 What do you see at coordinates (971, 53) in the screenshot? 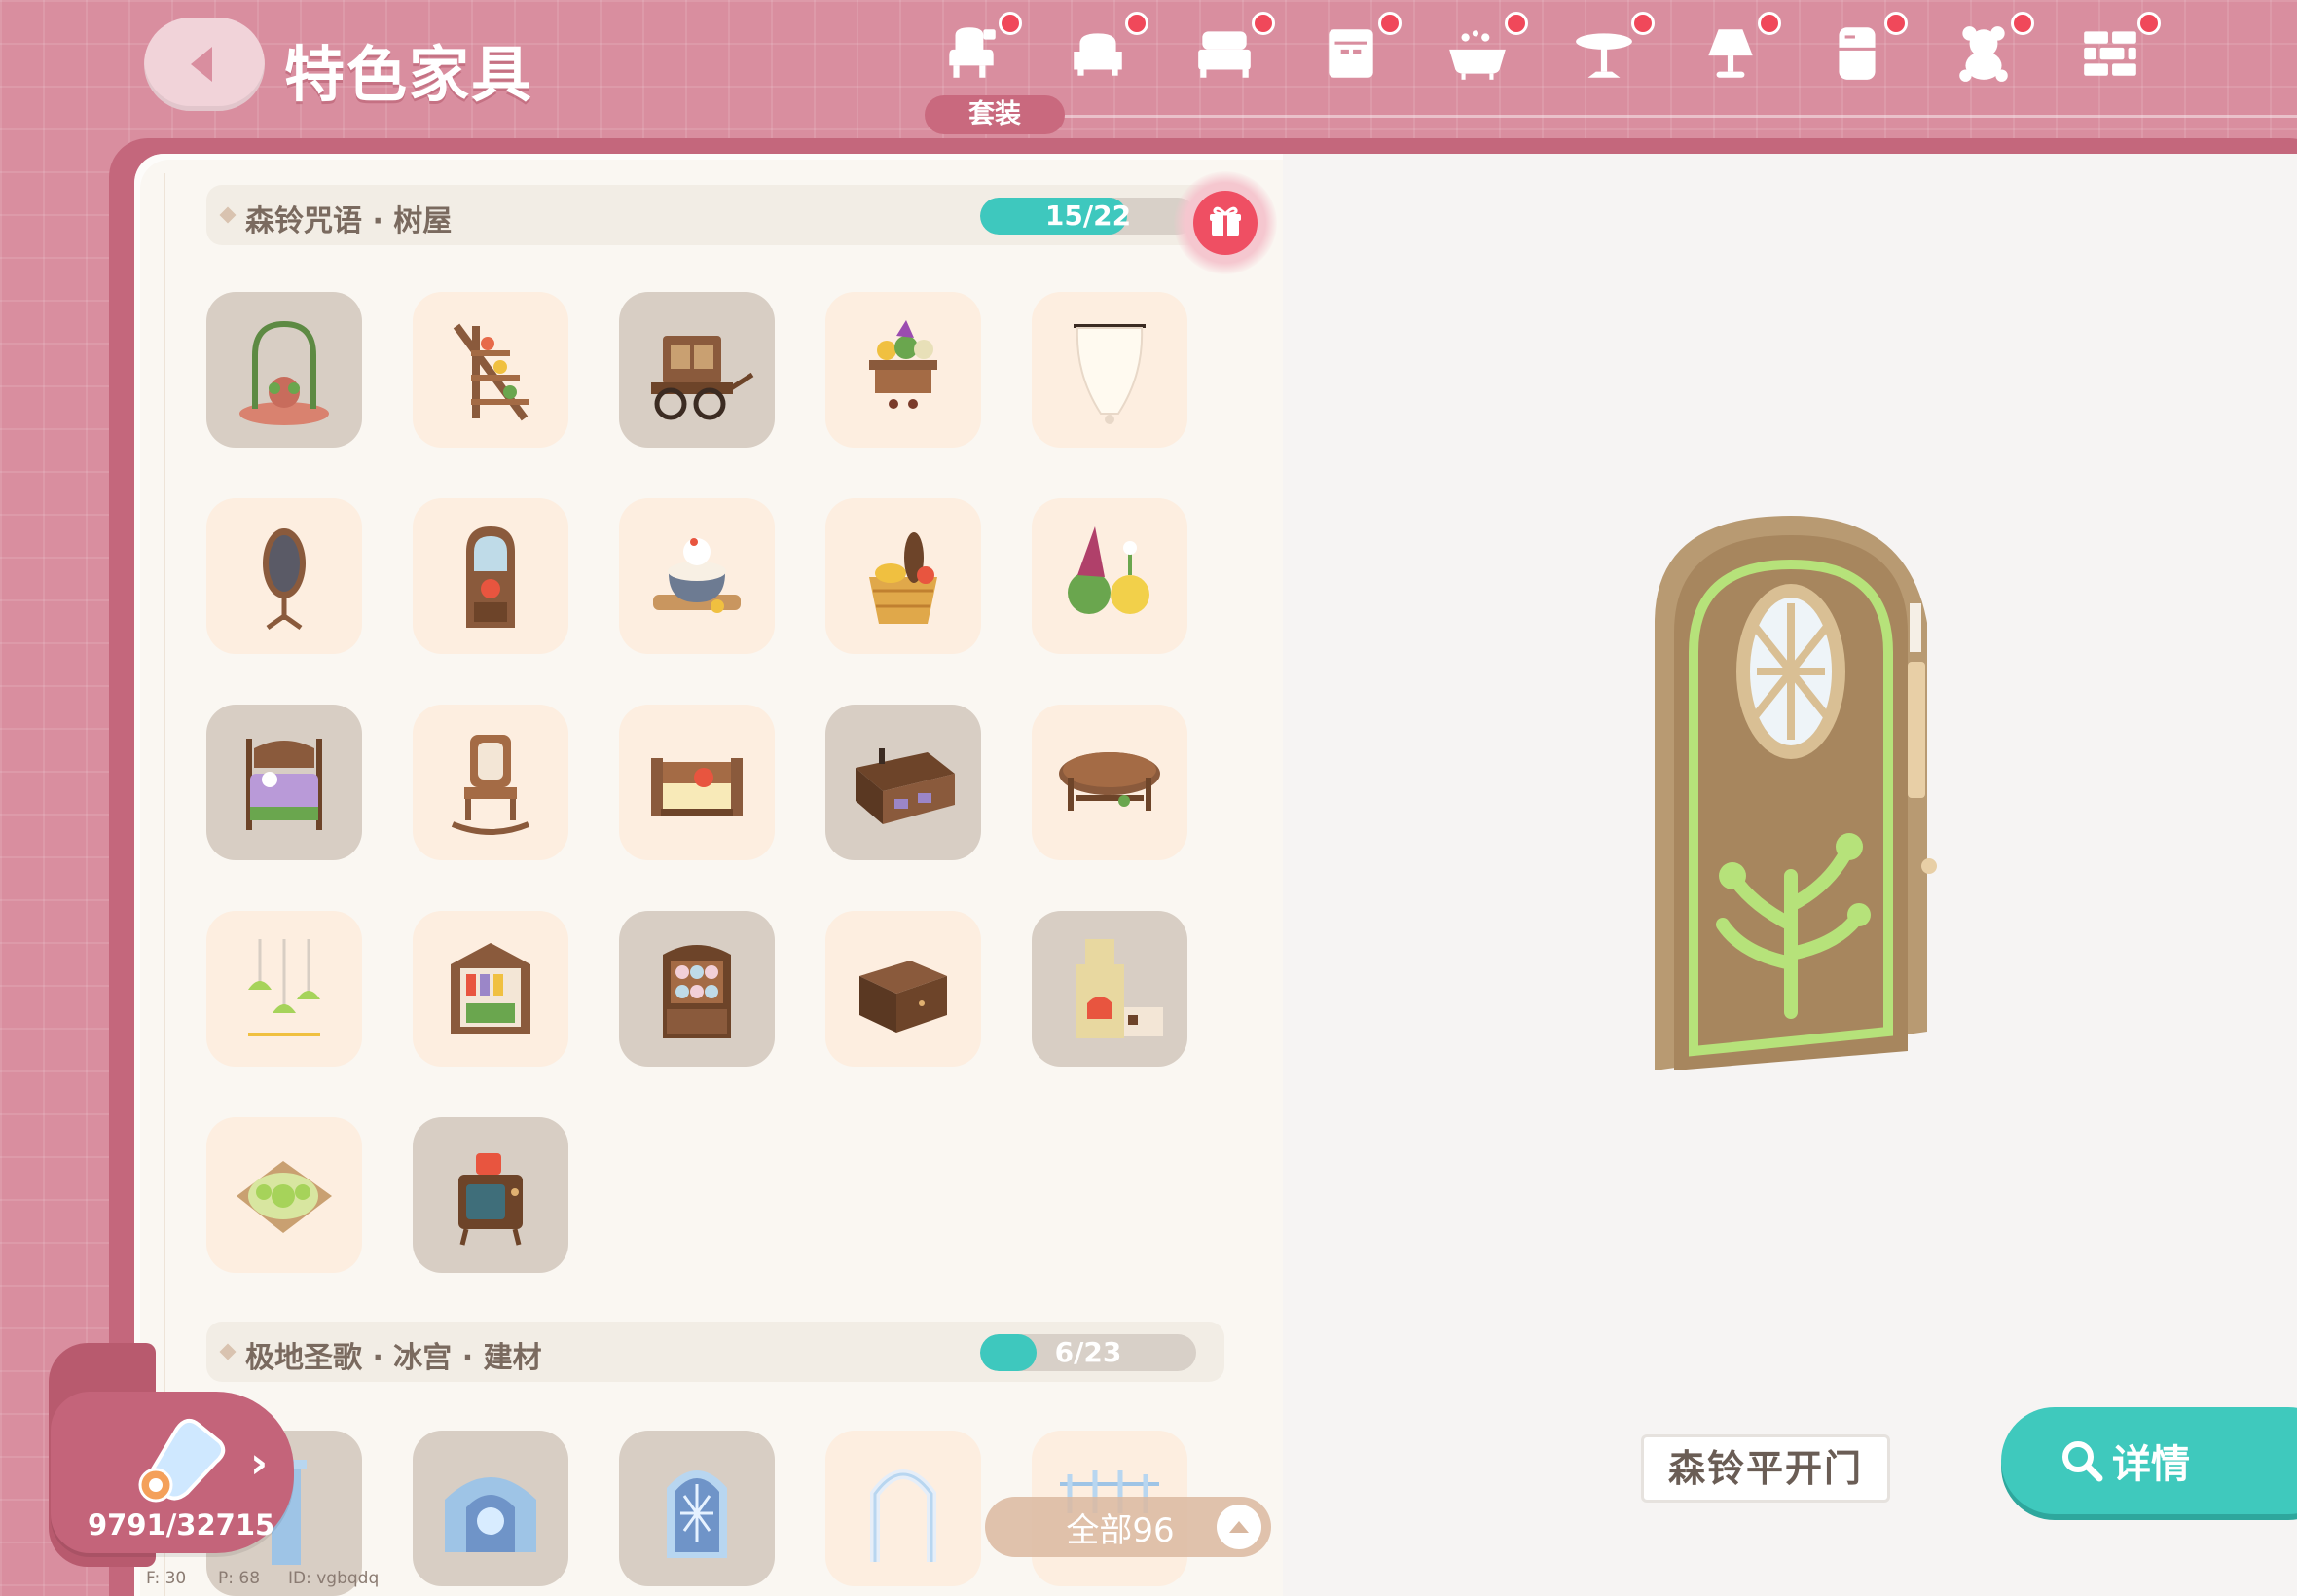
I see `suit-icon` at bounding box center [971, 53].